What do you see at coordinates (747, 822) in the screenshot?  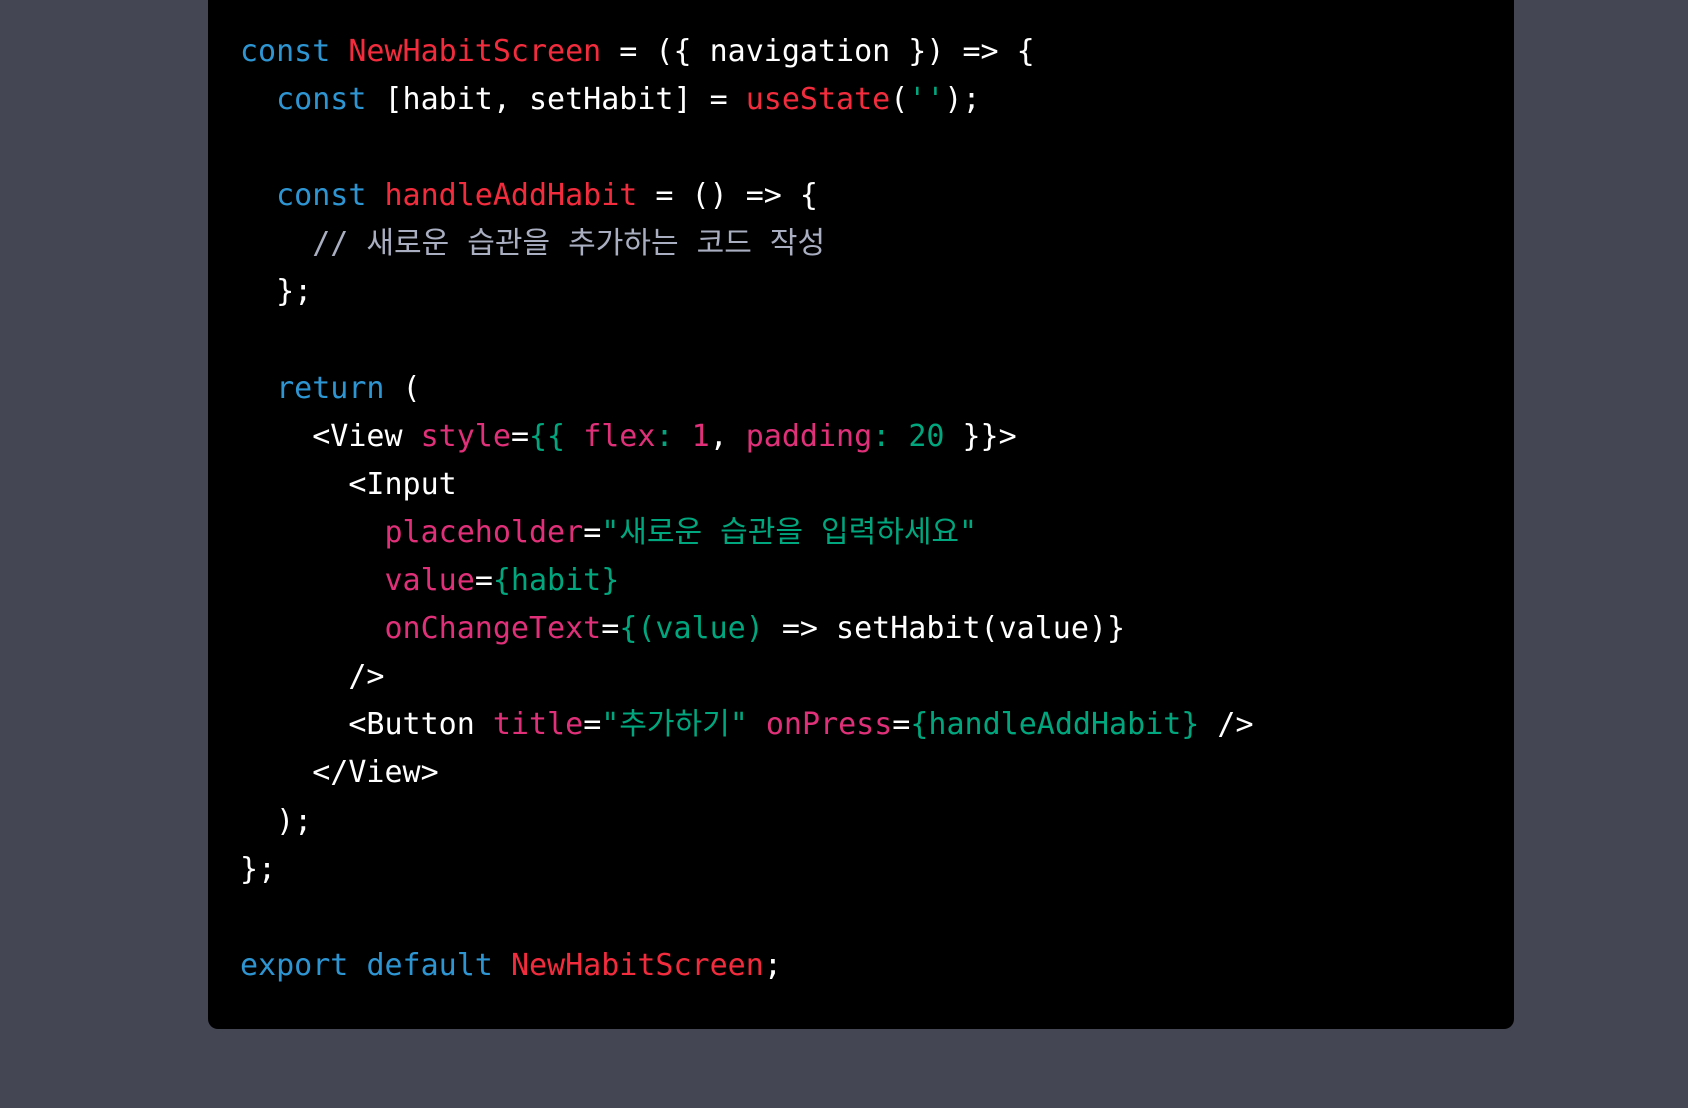 I see `code-line: );` at bounding box center [747, 822].